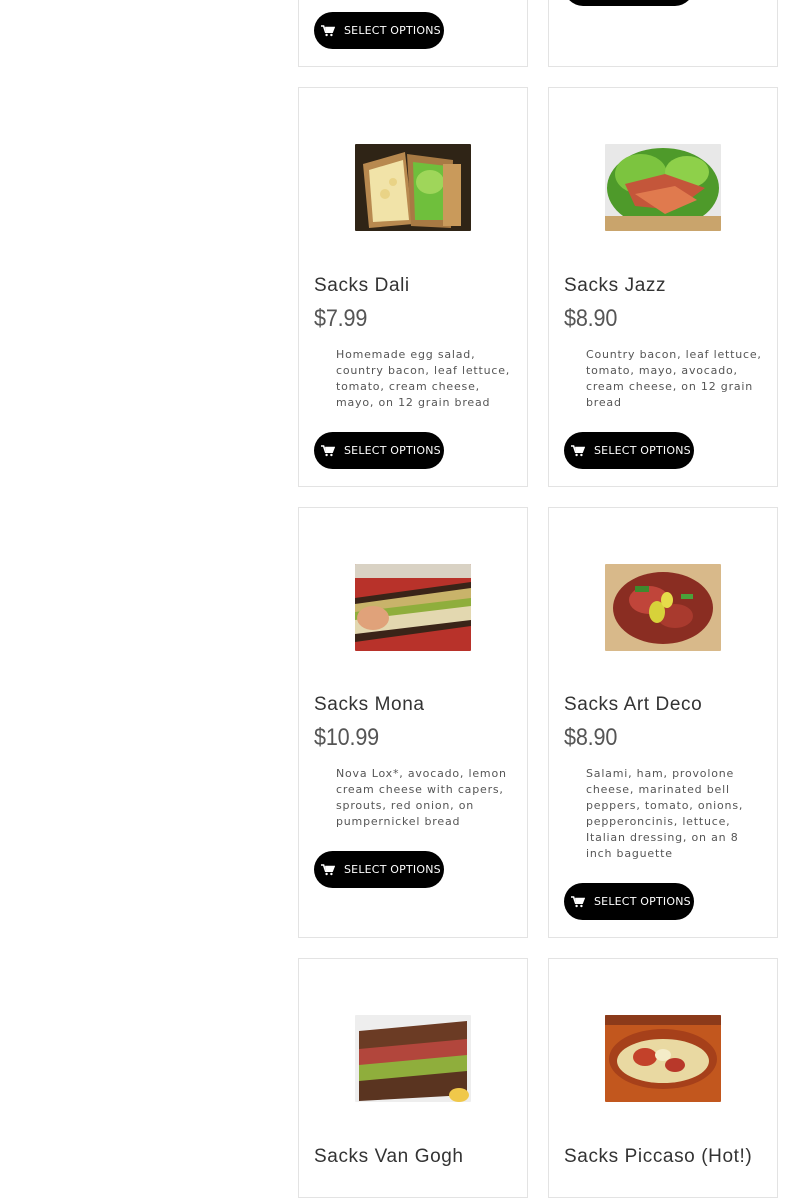  What do you see at coordinates (346, 737) in the screenshot?
I see `product-price: $10.99` at bounding box center [346, 737].